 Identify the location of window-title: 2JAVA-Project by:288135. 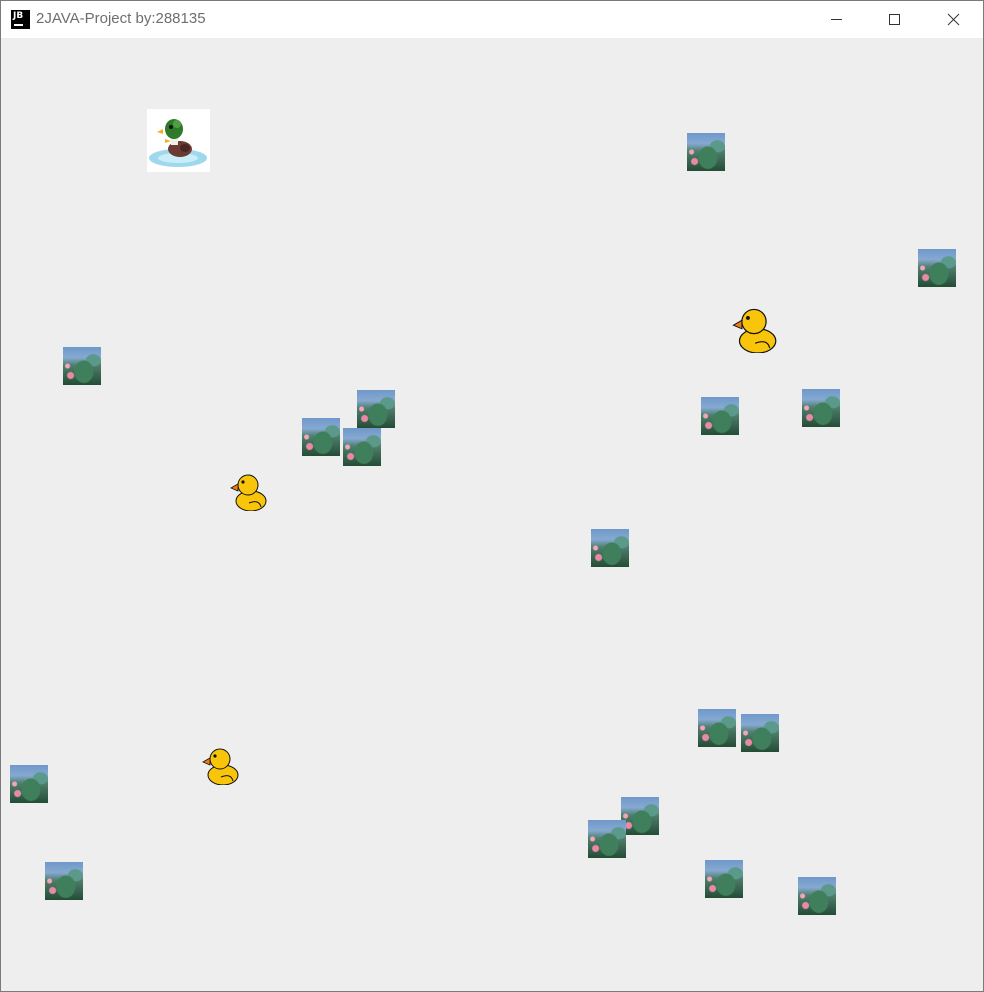
(121, 18).